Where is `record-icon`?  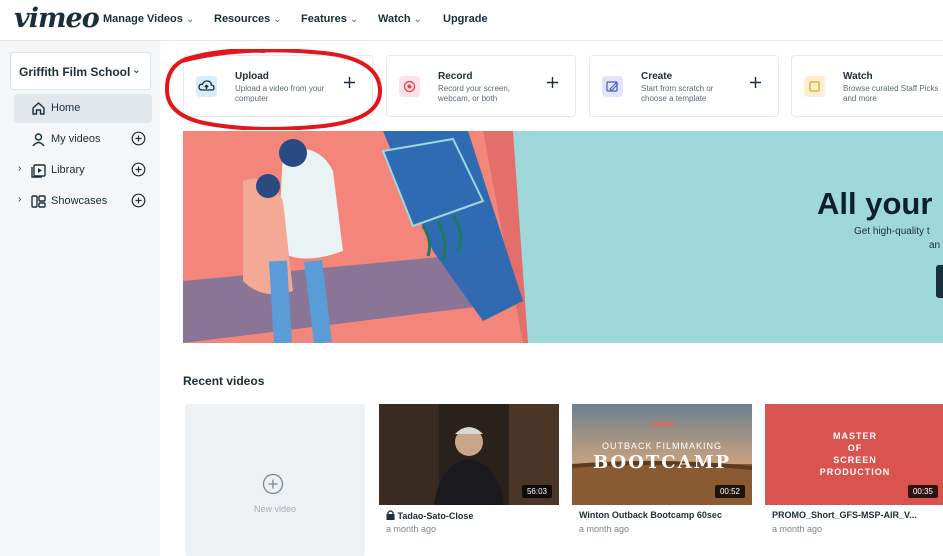
record-icon is located at coordinates (409, 86).